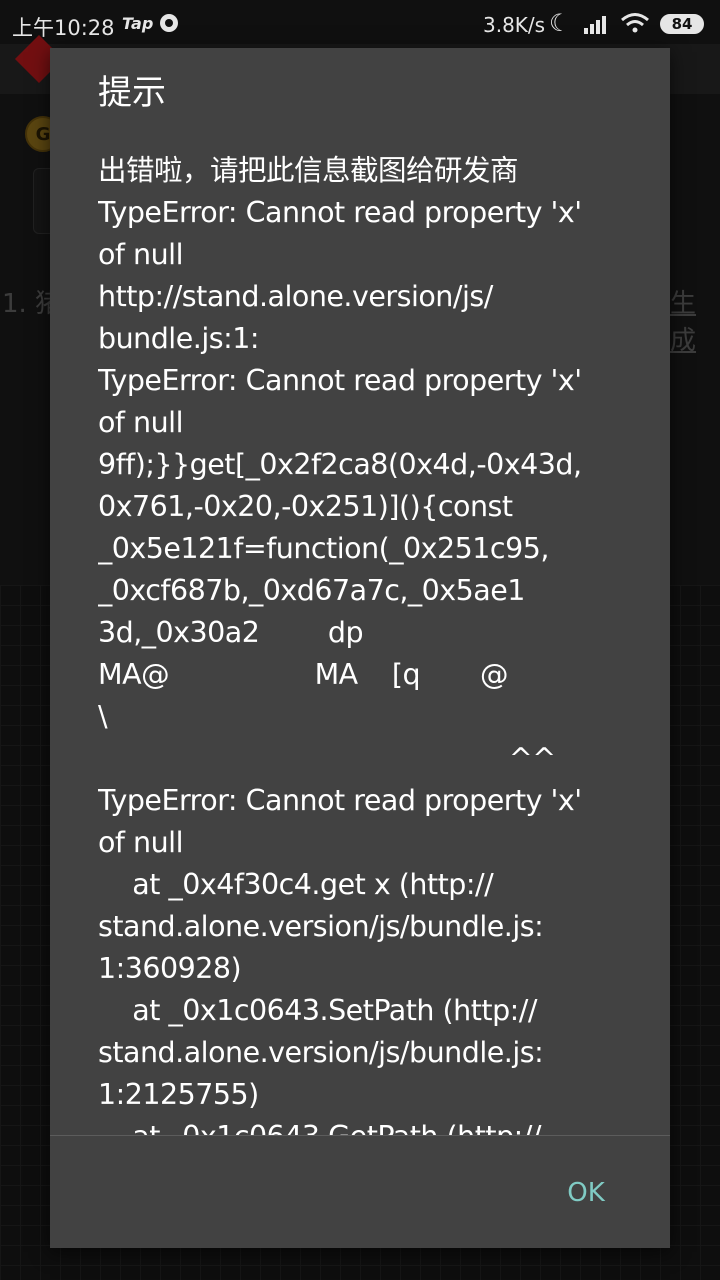 Image resolution: width=720 pixels, height=1280 pixels. What do you see at coordinates (138, 23) in the screenshot?
I see `taptap-icon: Tap` at bounding box center [138, 23].